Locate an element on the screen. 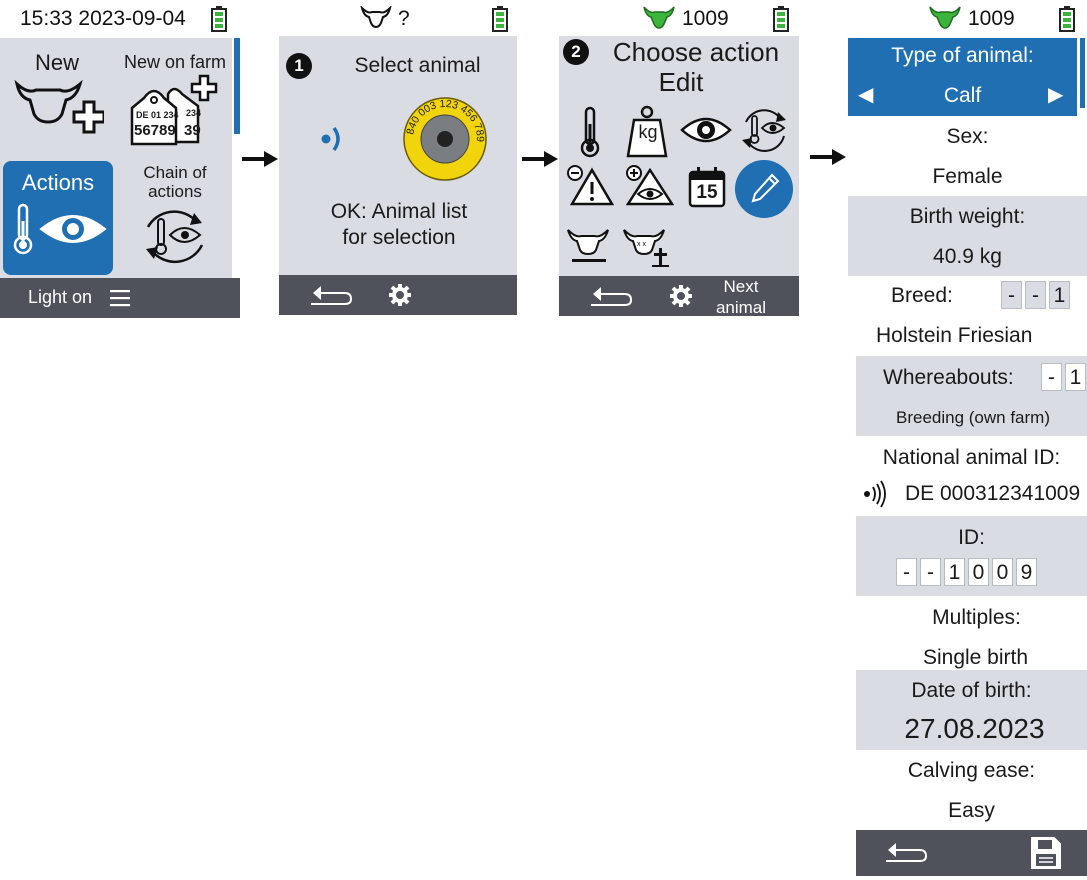  calendar-day-label: 15 is located at coordinates (707, 192).